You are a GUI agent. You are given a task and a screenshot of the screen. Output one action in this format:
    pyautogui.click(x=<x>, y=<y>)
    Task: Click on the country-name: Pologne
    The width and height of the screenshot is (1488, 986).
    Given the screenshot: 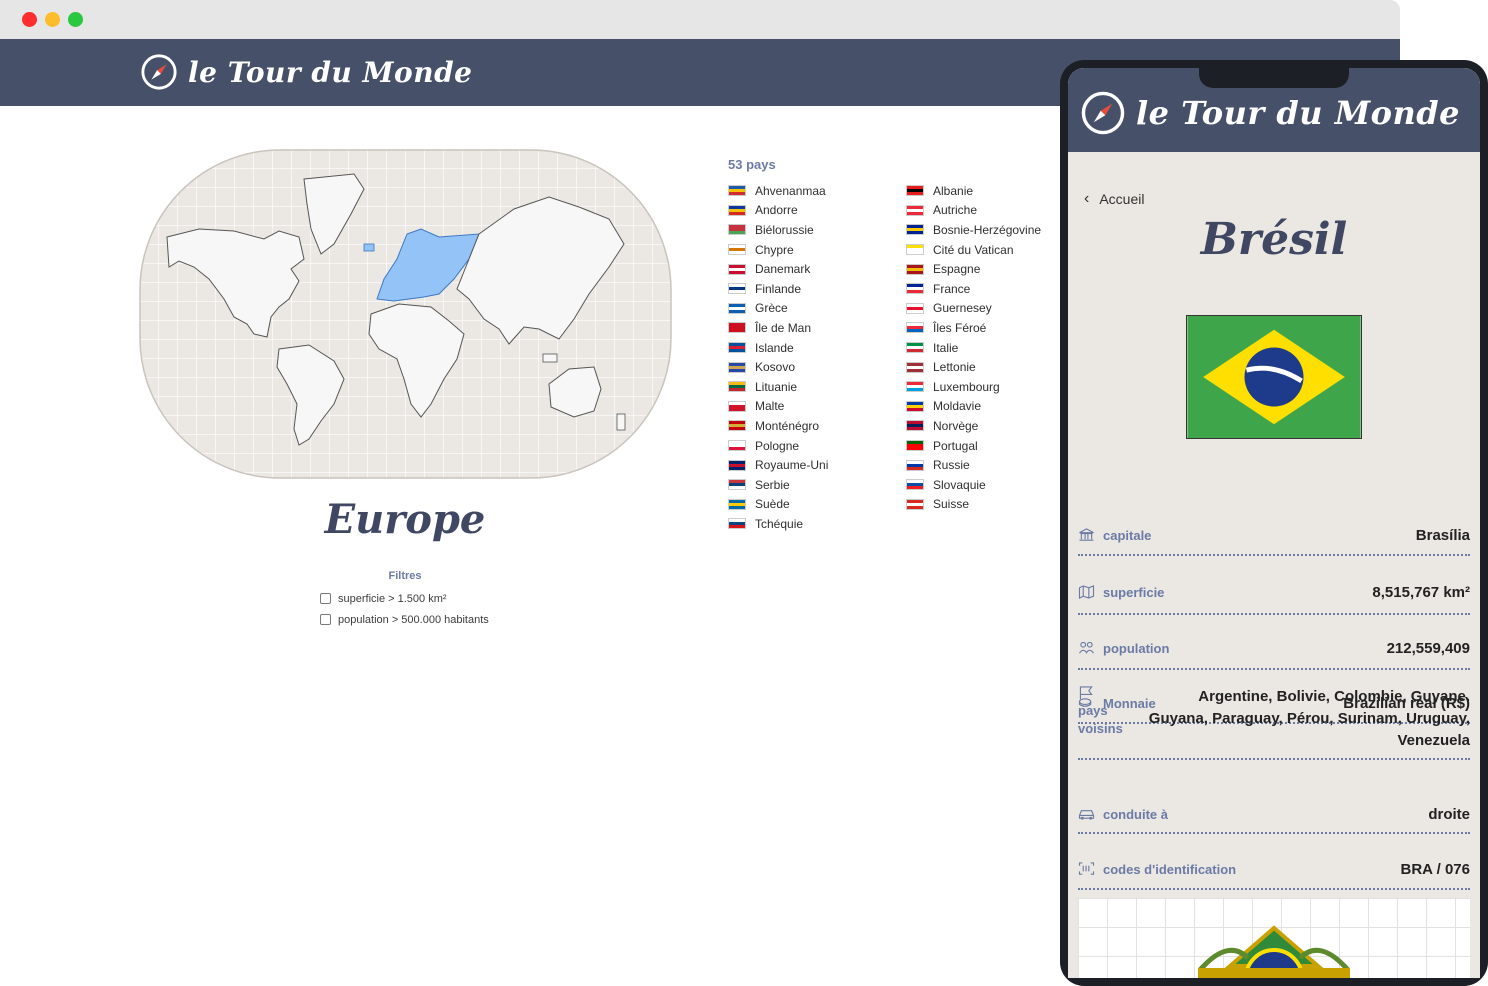 What is the action you would take?
    pyautogui.click(x=777, y=445)
    